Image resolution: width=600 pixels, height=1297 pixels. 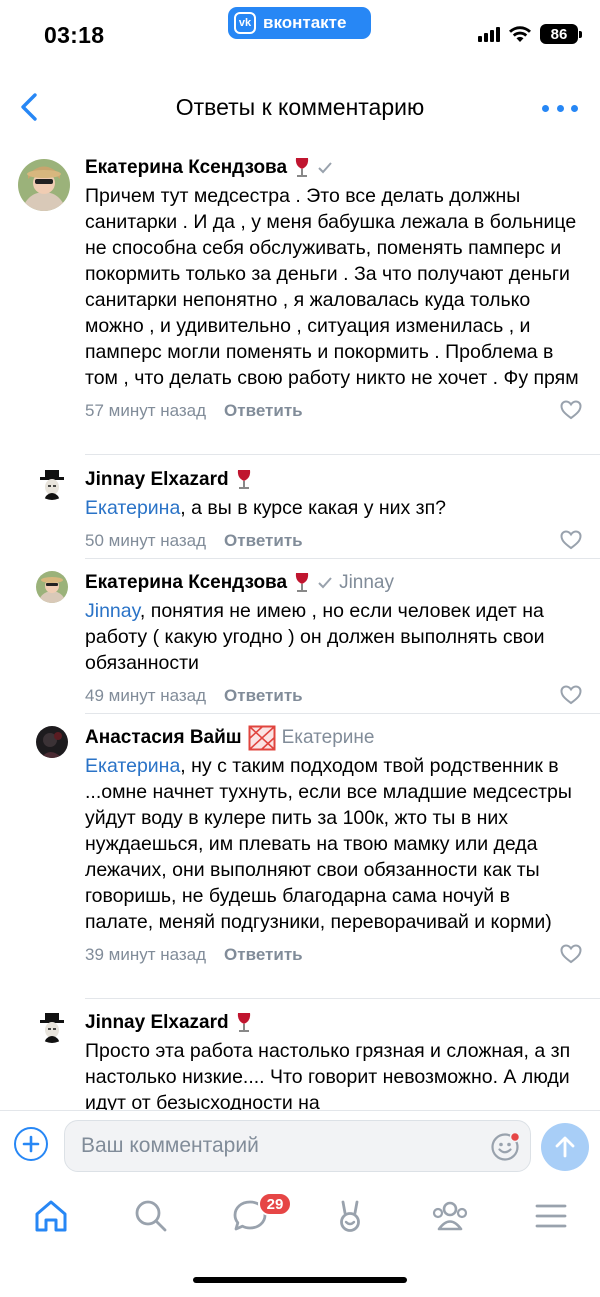 I want to click on tab-clips, so click(x=350, y=1216).